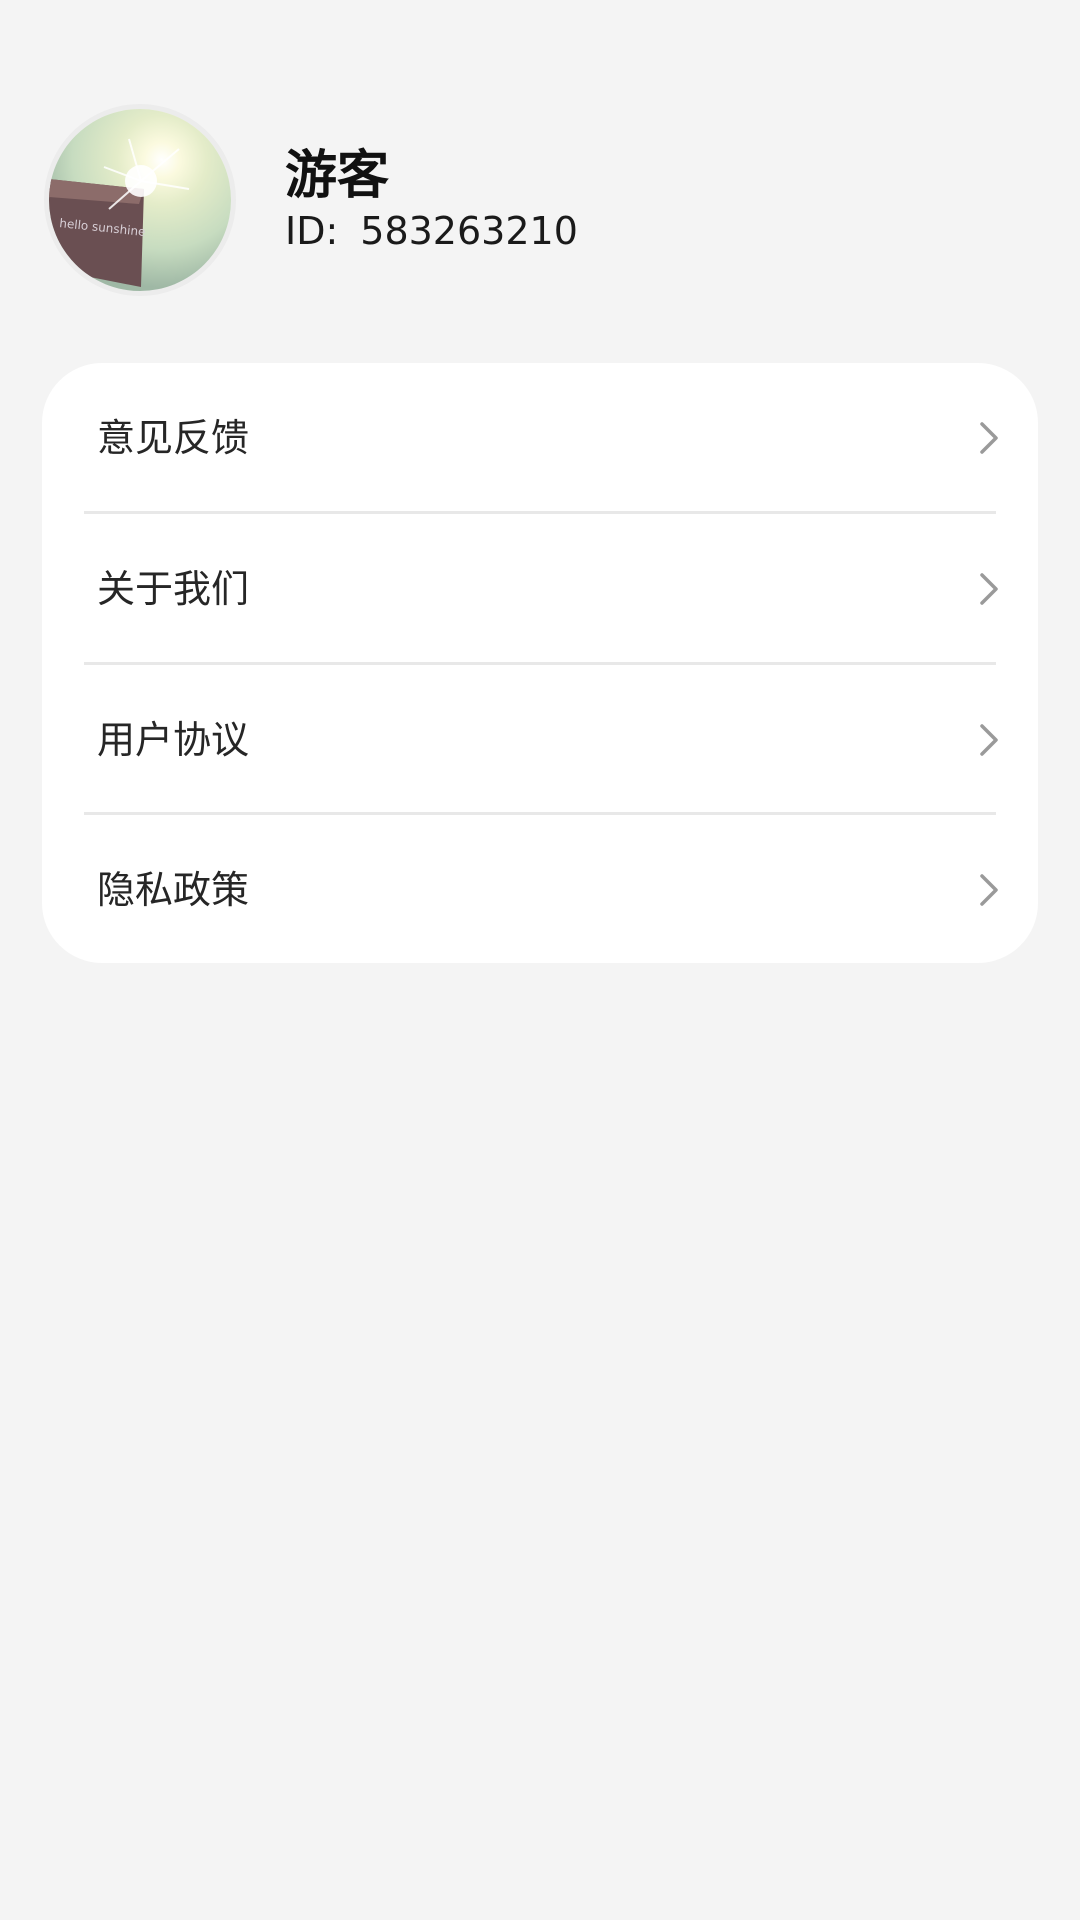 Image resolution: width=1080 pixels, height=1920 pixels. What do you see at coordinates (312, 231) in the screenshot?
I see `user-id-label: ID:` at bounding box center [312, 231].